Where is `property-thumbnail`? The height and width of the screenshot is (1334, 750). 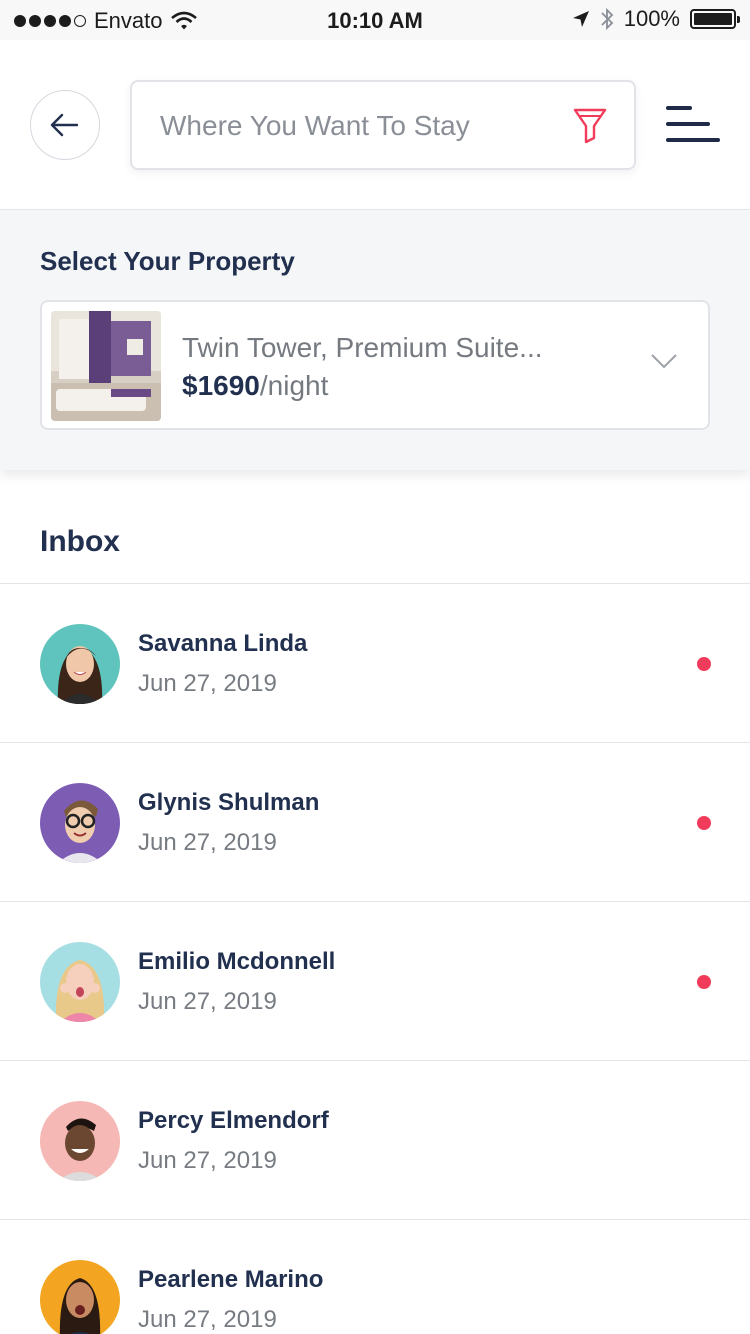 property-thumbnail is located at coordinates (106, 366).